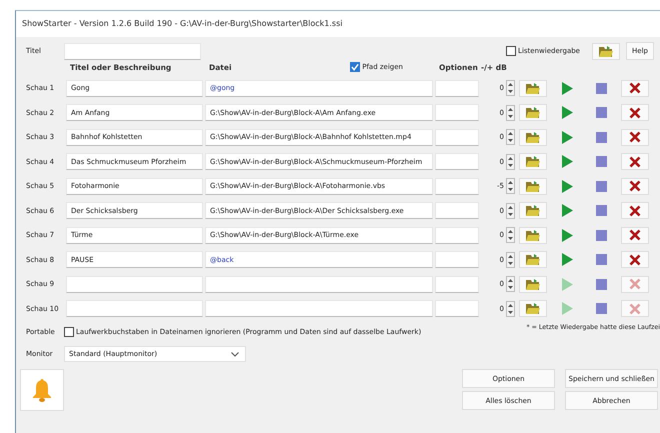 Image resolution: width=660 pixels, height=433 pixels. I want to click on window-title: ShowStarter - Version 1.2.6 Build 190 - G:\AV-in-der-Burg\Showstarter\Block1.ssi, so click(338, 24).